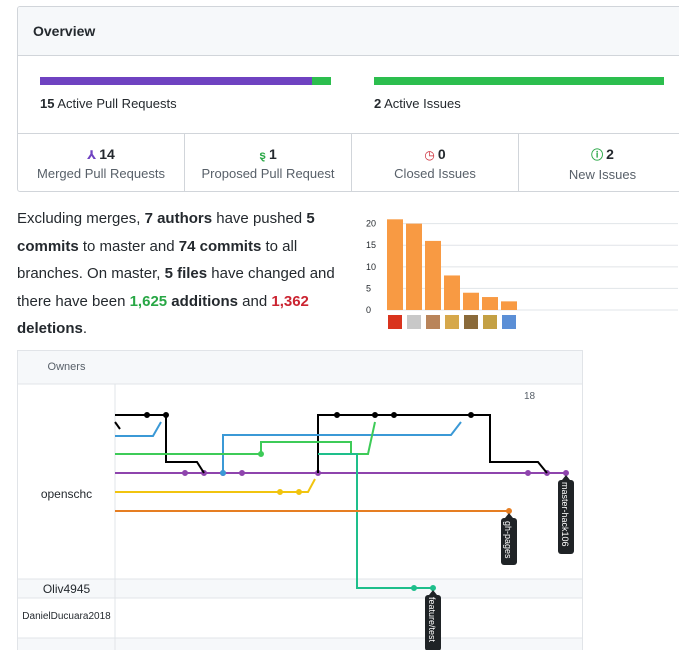  Describe the element at coordinates (176, 81) in the screenshot. I see `merged-segment` at that location.